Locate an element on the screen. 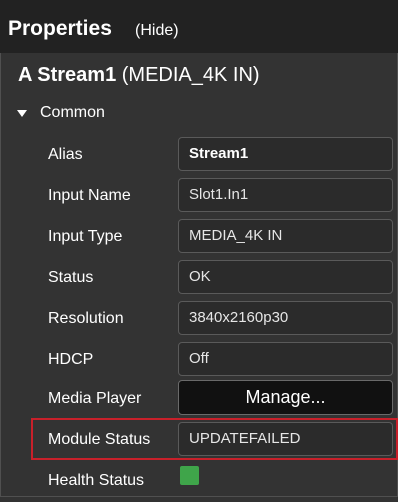 This screenshot has width=398, height=502. hide-link: (Hide) is located at coordinates (157, 31).